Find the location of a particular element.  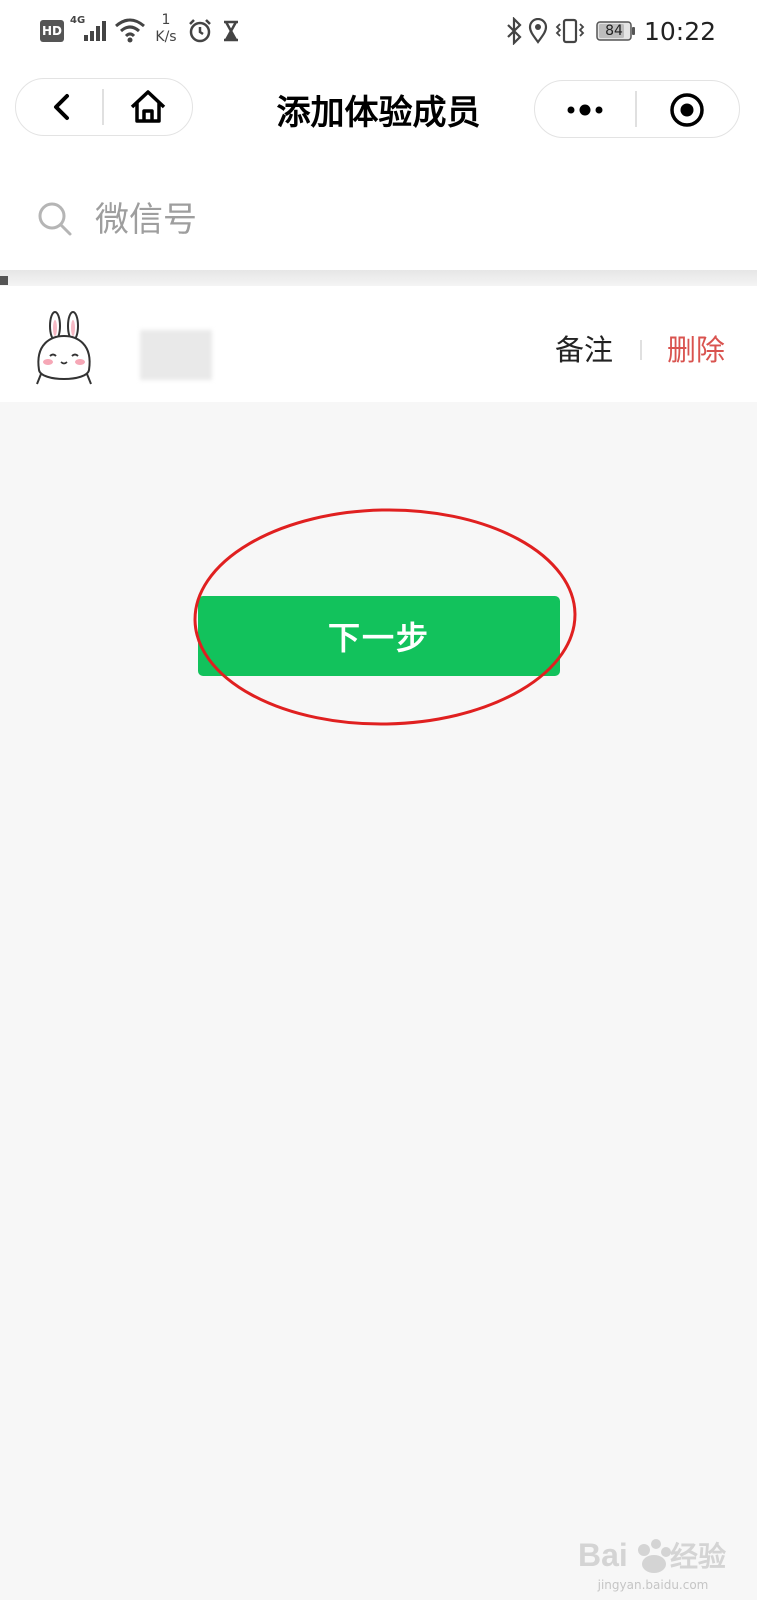

network-speed: 1 K/s is located at coordinates (166, 28).